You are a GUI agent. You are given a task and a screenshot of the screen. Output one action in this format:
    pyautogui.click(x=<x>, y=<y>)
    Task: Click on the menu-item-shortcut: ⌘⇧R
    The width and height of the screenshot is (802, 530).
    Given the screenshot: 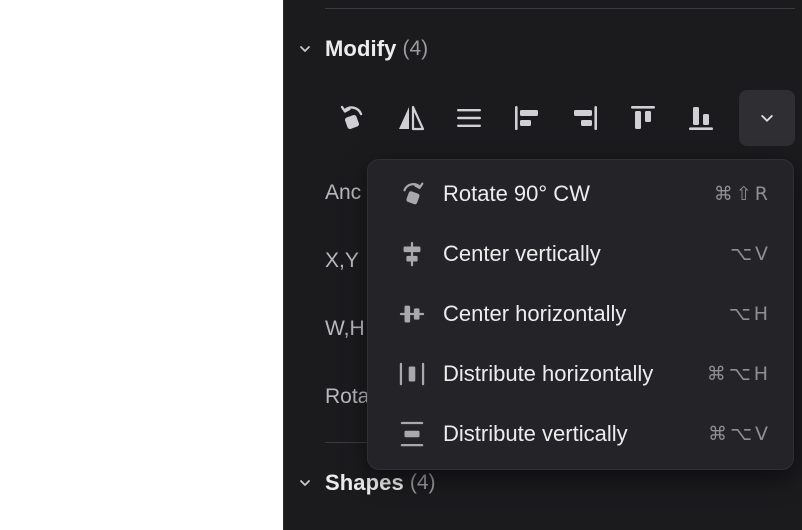 What is the action you would take?
    pyautogui.click(x=742, y=194)
    